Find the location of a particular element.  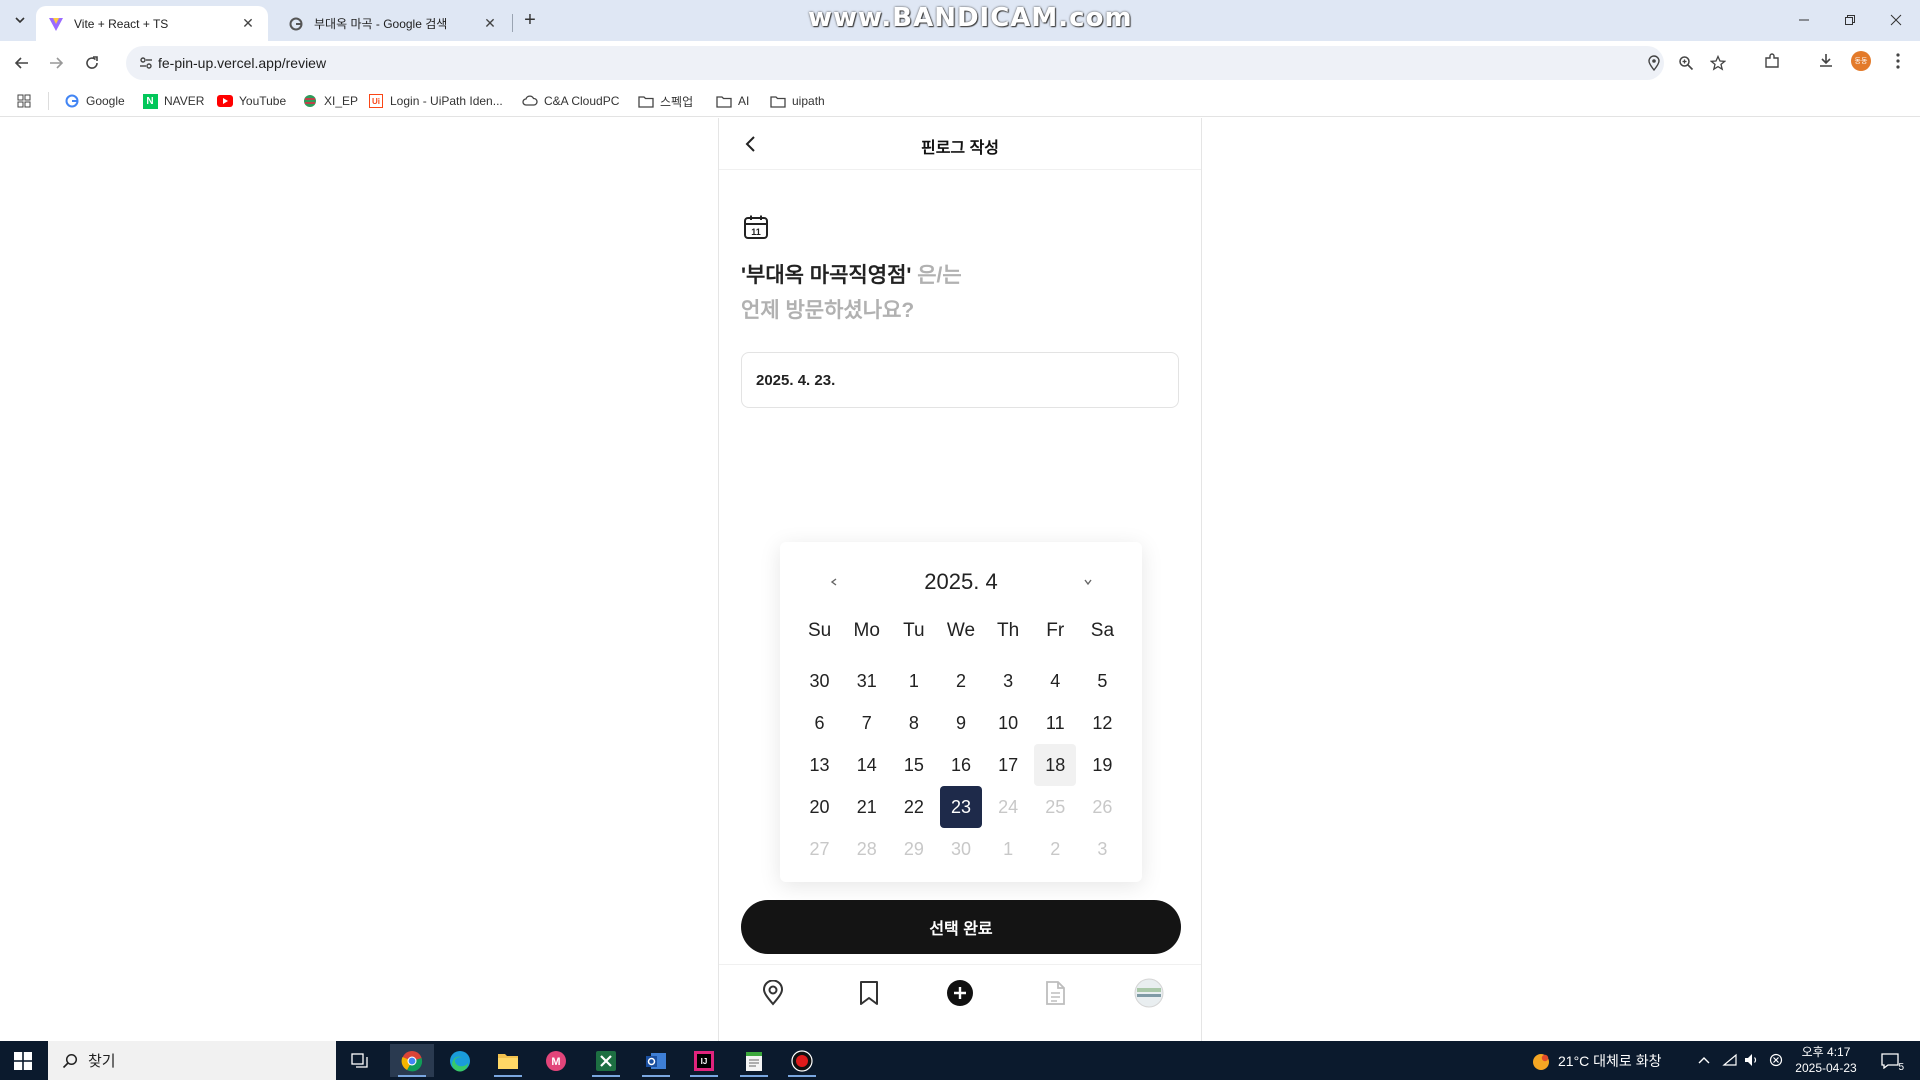

day-cell: 31 is located at coordinates (866, 681).